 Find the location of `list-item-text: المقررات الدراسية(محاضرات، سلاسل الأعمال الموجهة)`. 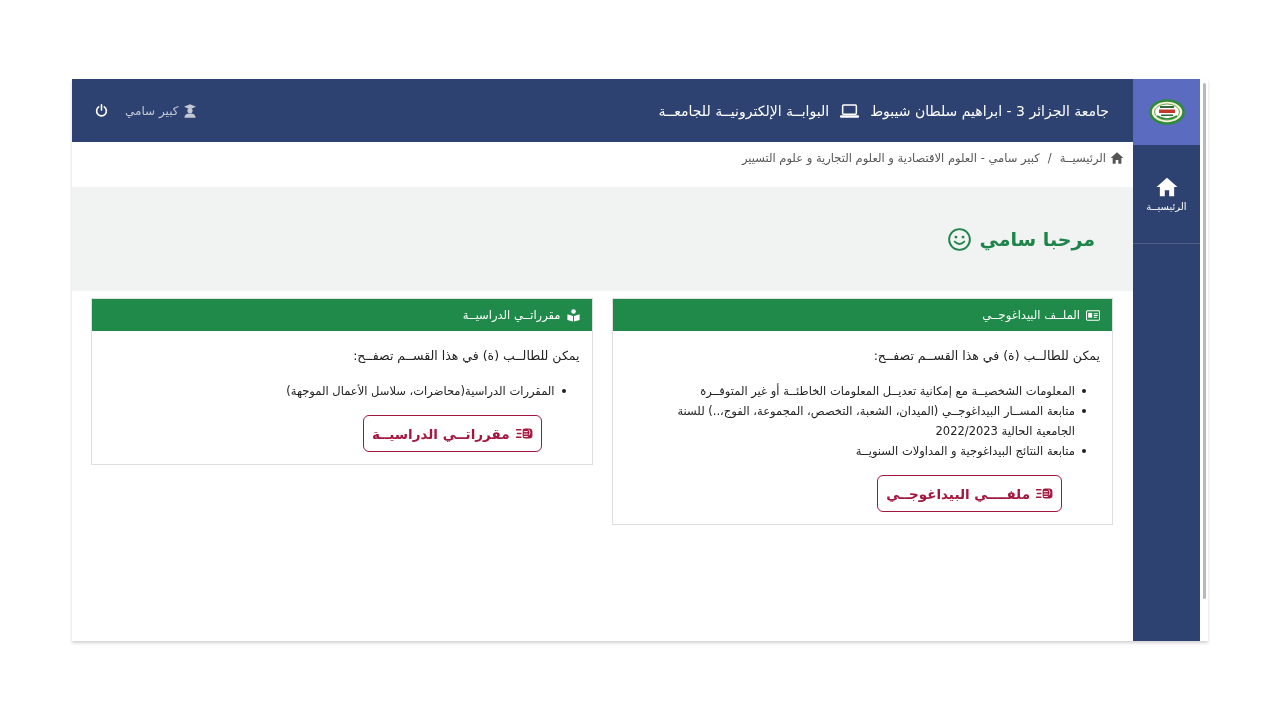

list-item-text: المقررات الدراسية(محاضرات، سلاسل الأعمال الموجهة) is located at coordinates (420, 391).